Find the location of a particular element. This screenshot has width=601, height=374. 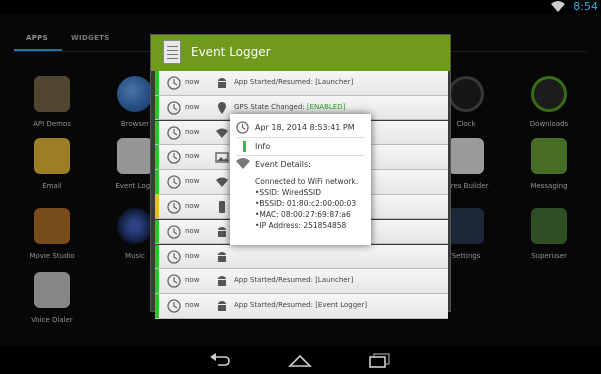

location-pin-icon is located at coordinates (222, 107).